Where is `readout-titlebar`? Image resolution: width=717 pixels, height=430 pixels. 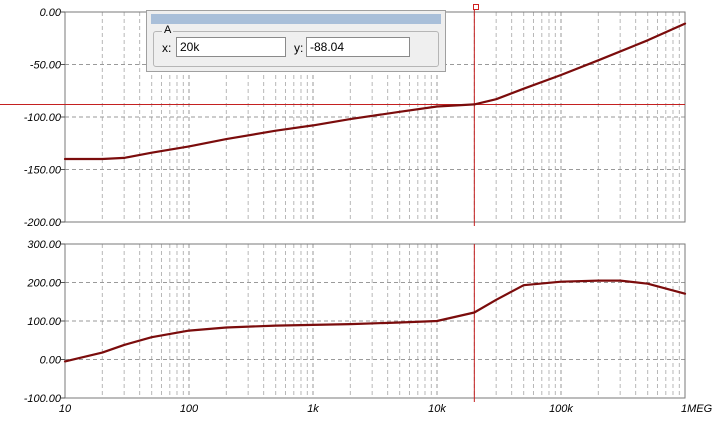
readout-titlebar is located at coordinates (296, 19).